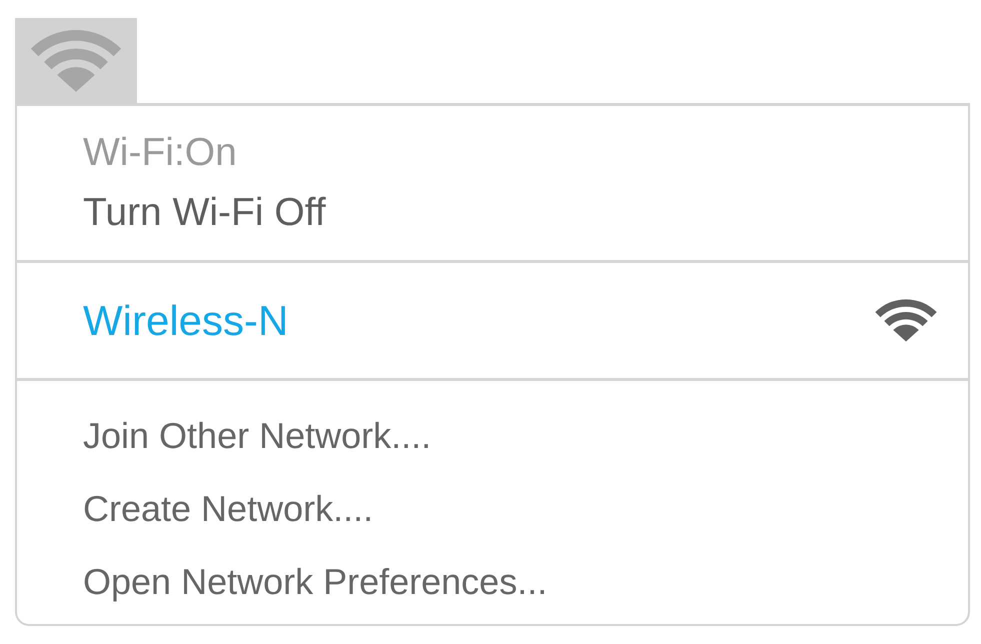 This screenshot has width=981, height=644. I want to click on menu-item: Turn Wi-Fi Off, so click(171, 213).